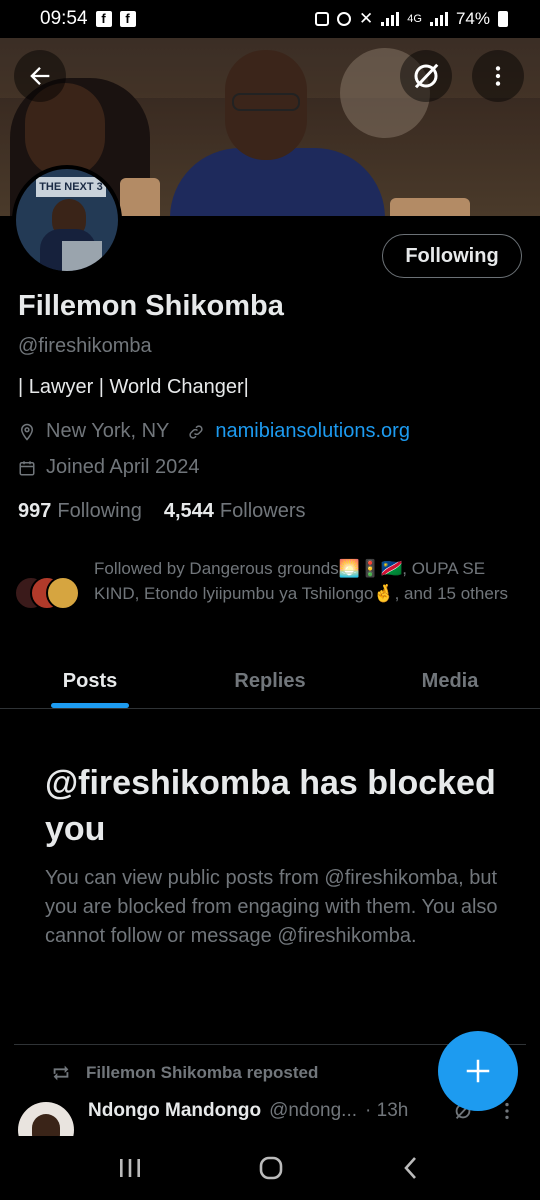  What do you see at coordinates (61, 1073) in the screenshot?
I see `repost-icon` at bounding box center [61, 1073].